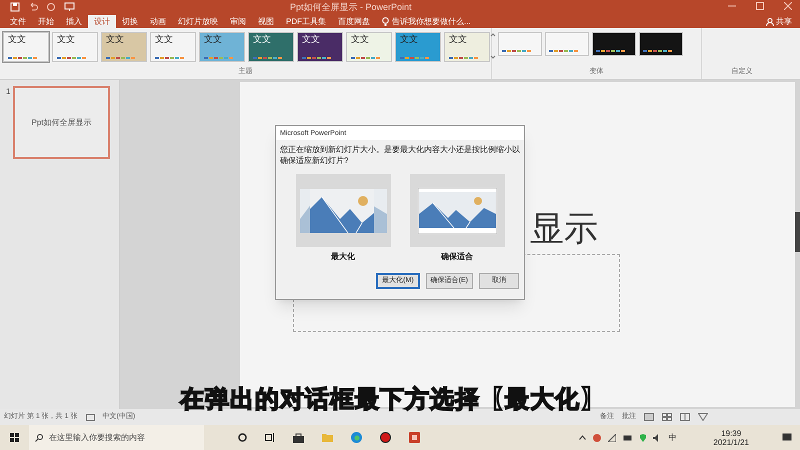 Image resolution: width=800 pixels, height=450 pixels. Describe the element at coordinates (797, 232) in the screenshot. I see `scrollbar-thumb` at that location.